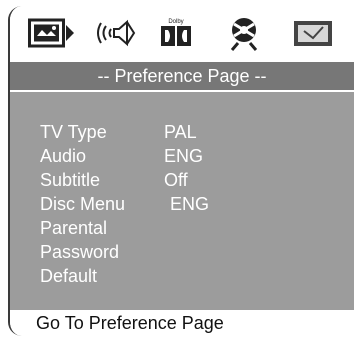 This screenshot has height=340, width=358. I want to click on general-setup-icon, so click(52, 33).